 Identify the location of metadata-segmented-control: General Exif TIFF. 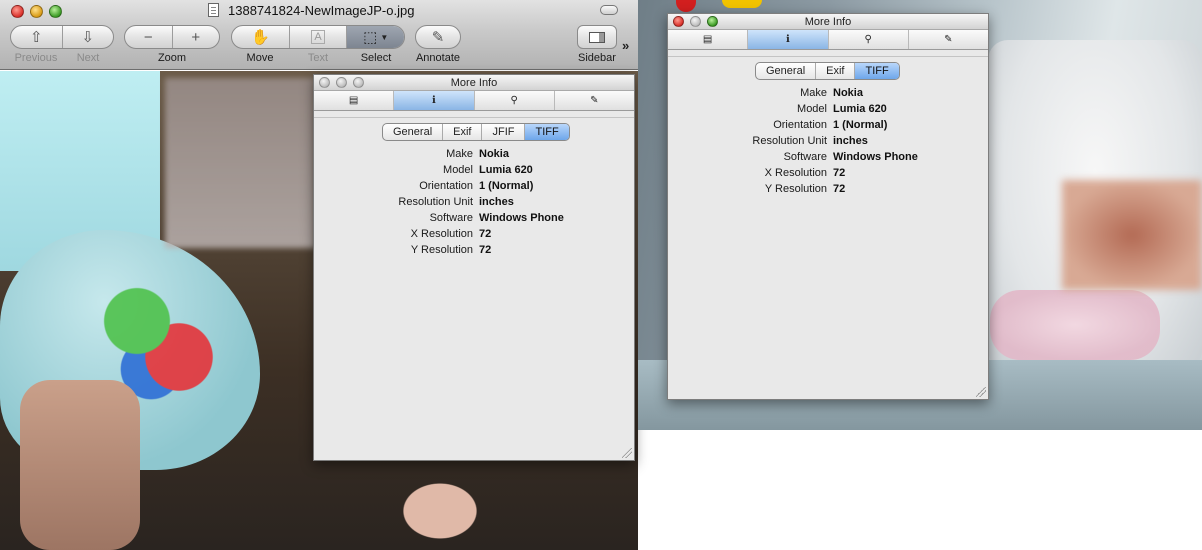
(827, 71).